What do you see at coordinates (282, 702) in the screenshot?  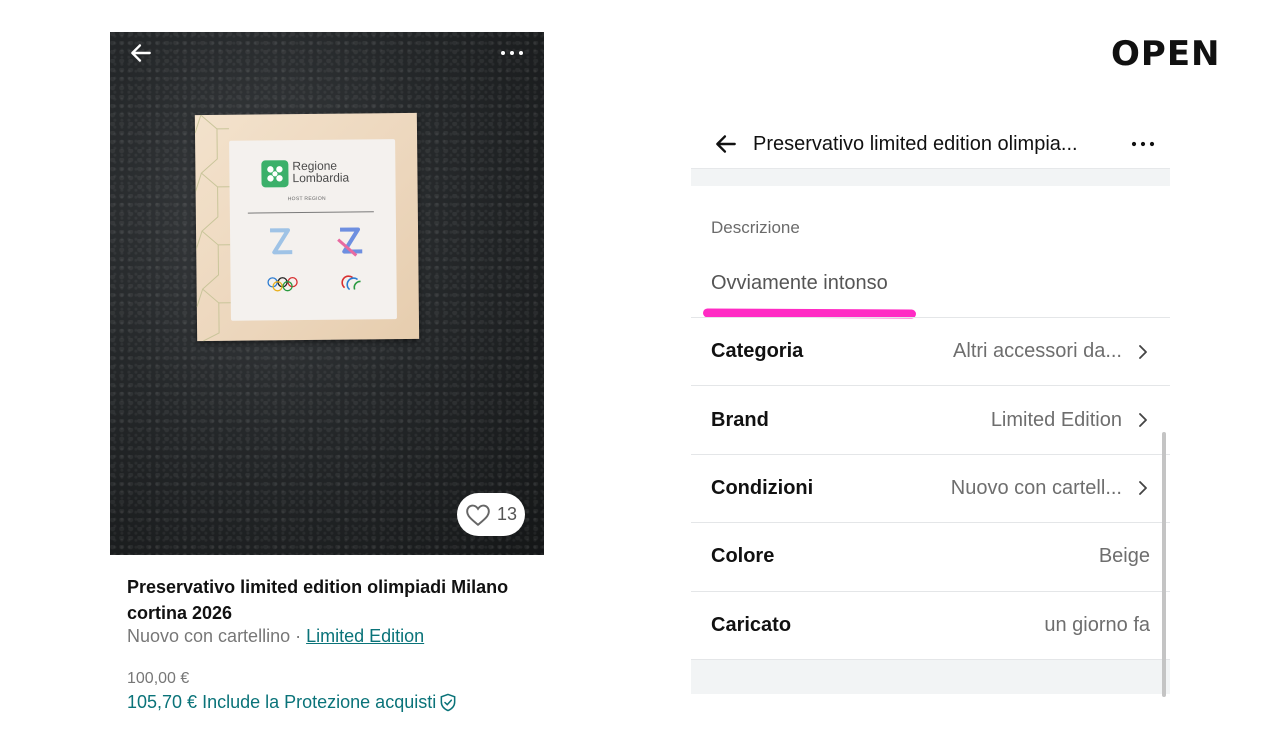 I see `protected-price-text: 105,70 € Include la Protezione acquisti` at bounding box center [282, 702].